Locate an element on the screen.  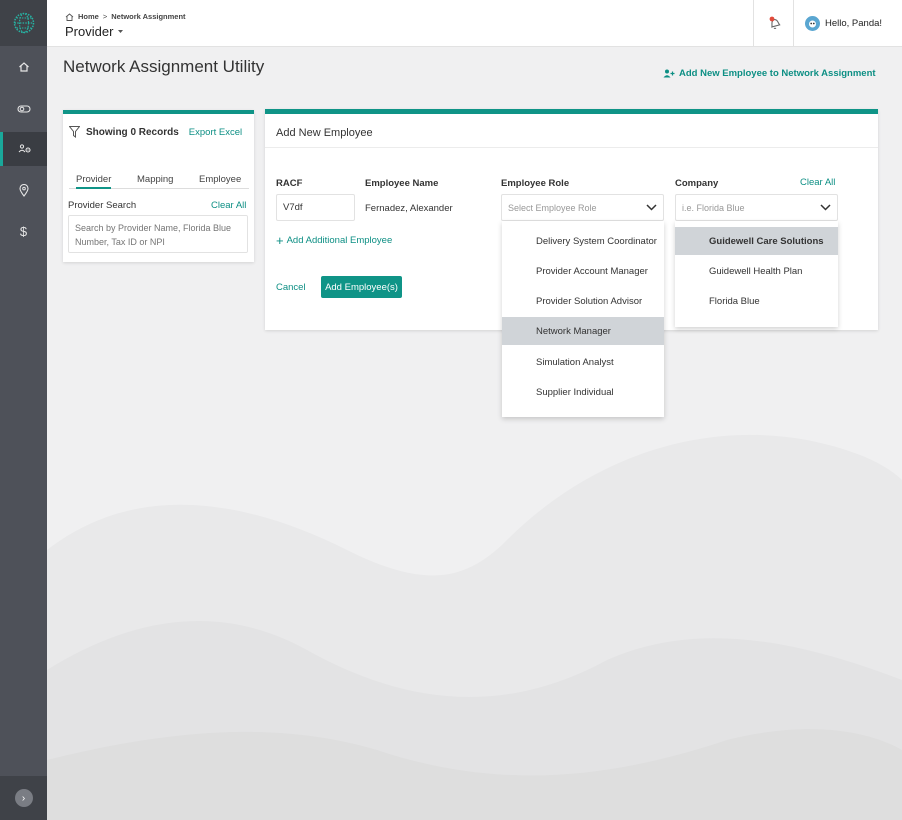
records-header: Showing 0 Records Export Excel is located at coordinates (155, 132).